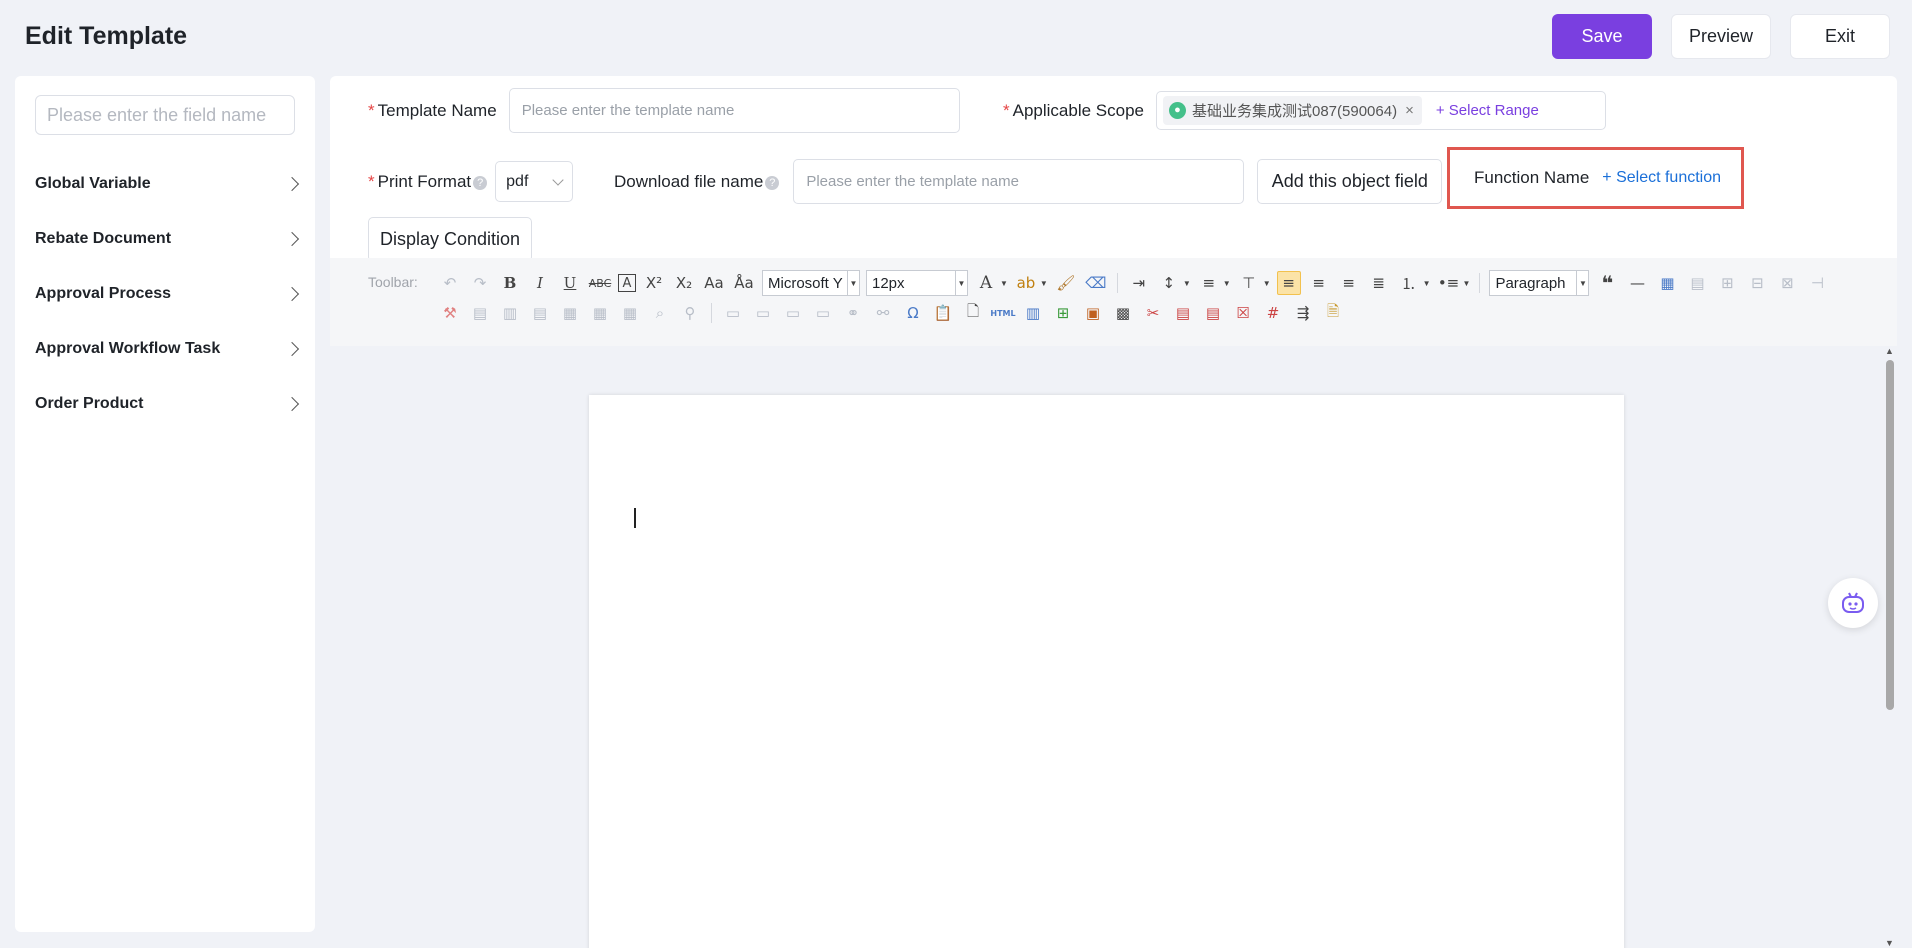 This screenshot has width=1912, height=948. I want to click on line-height-icon: ↕, so click(1169, 283).